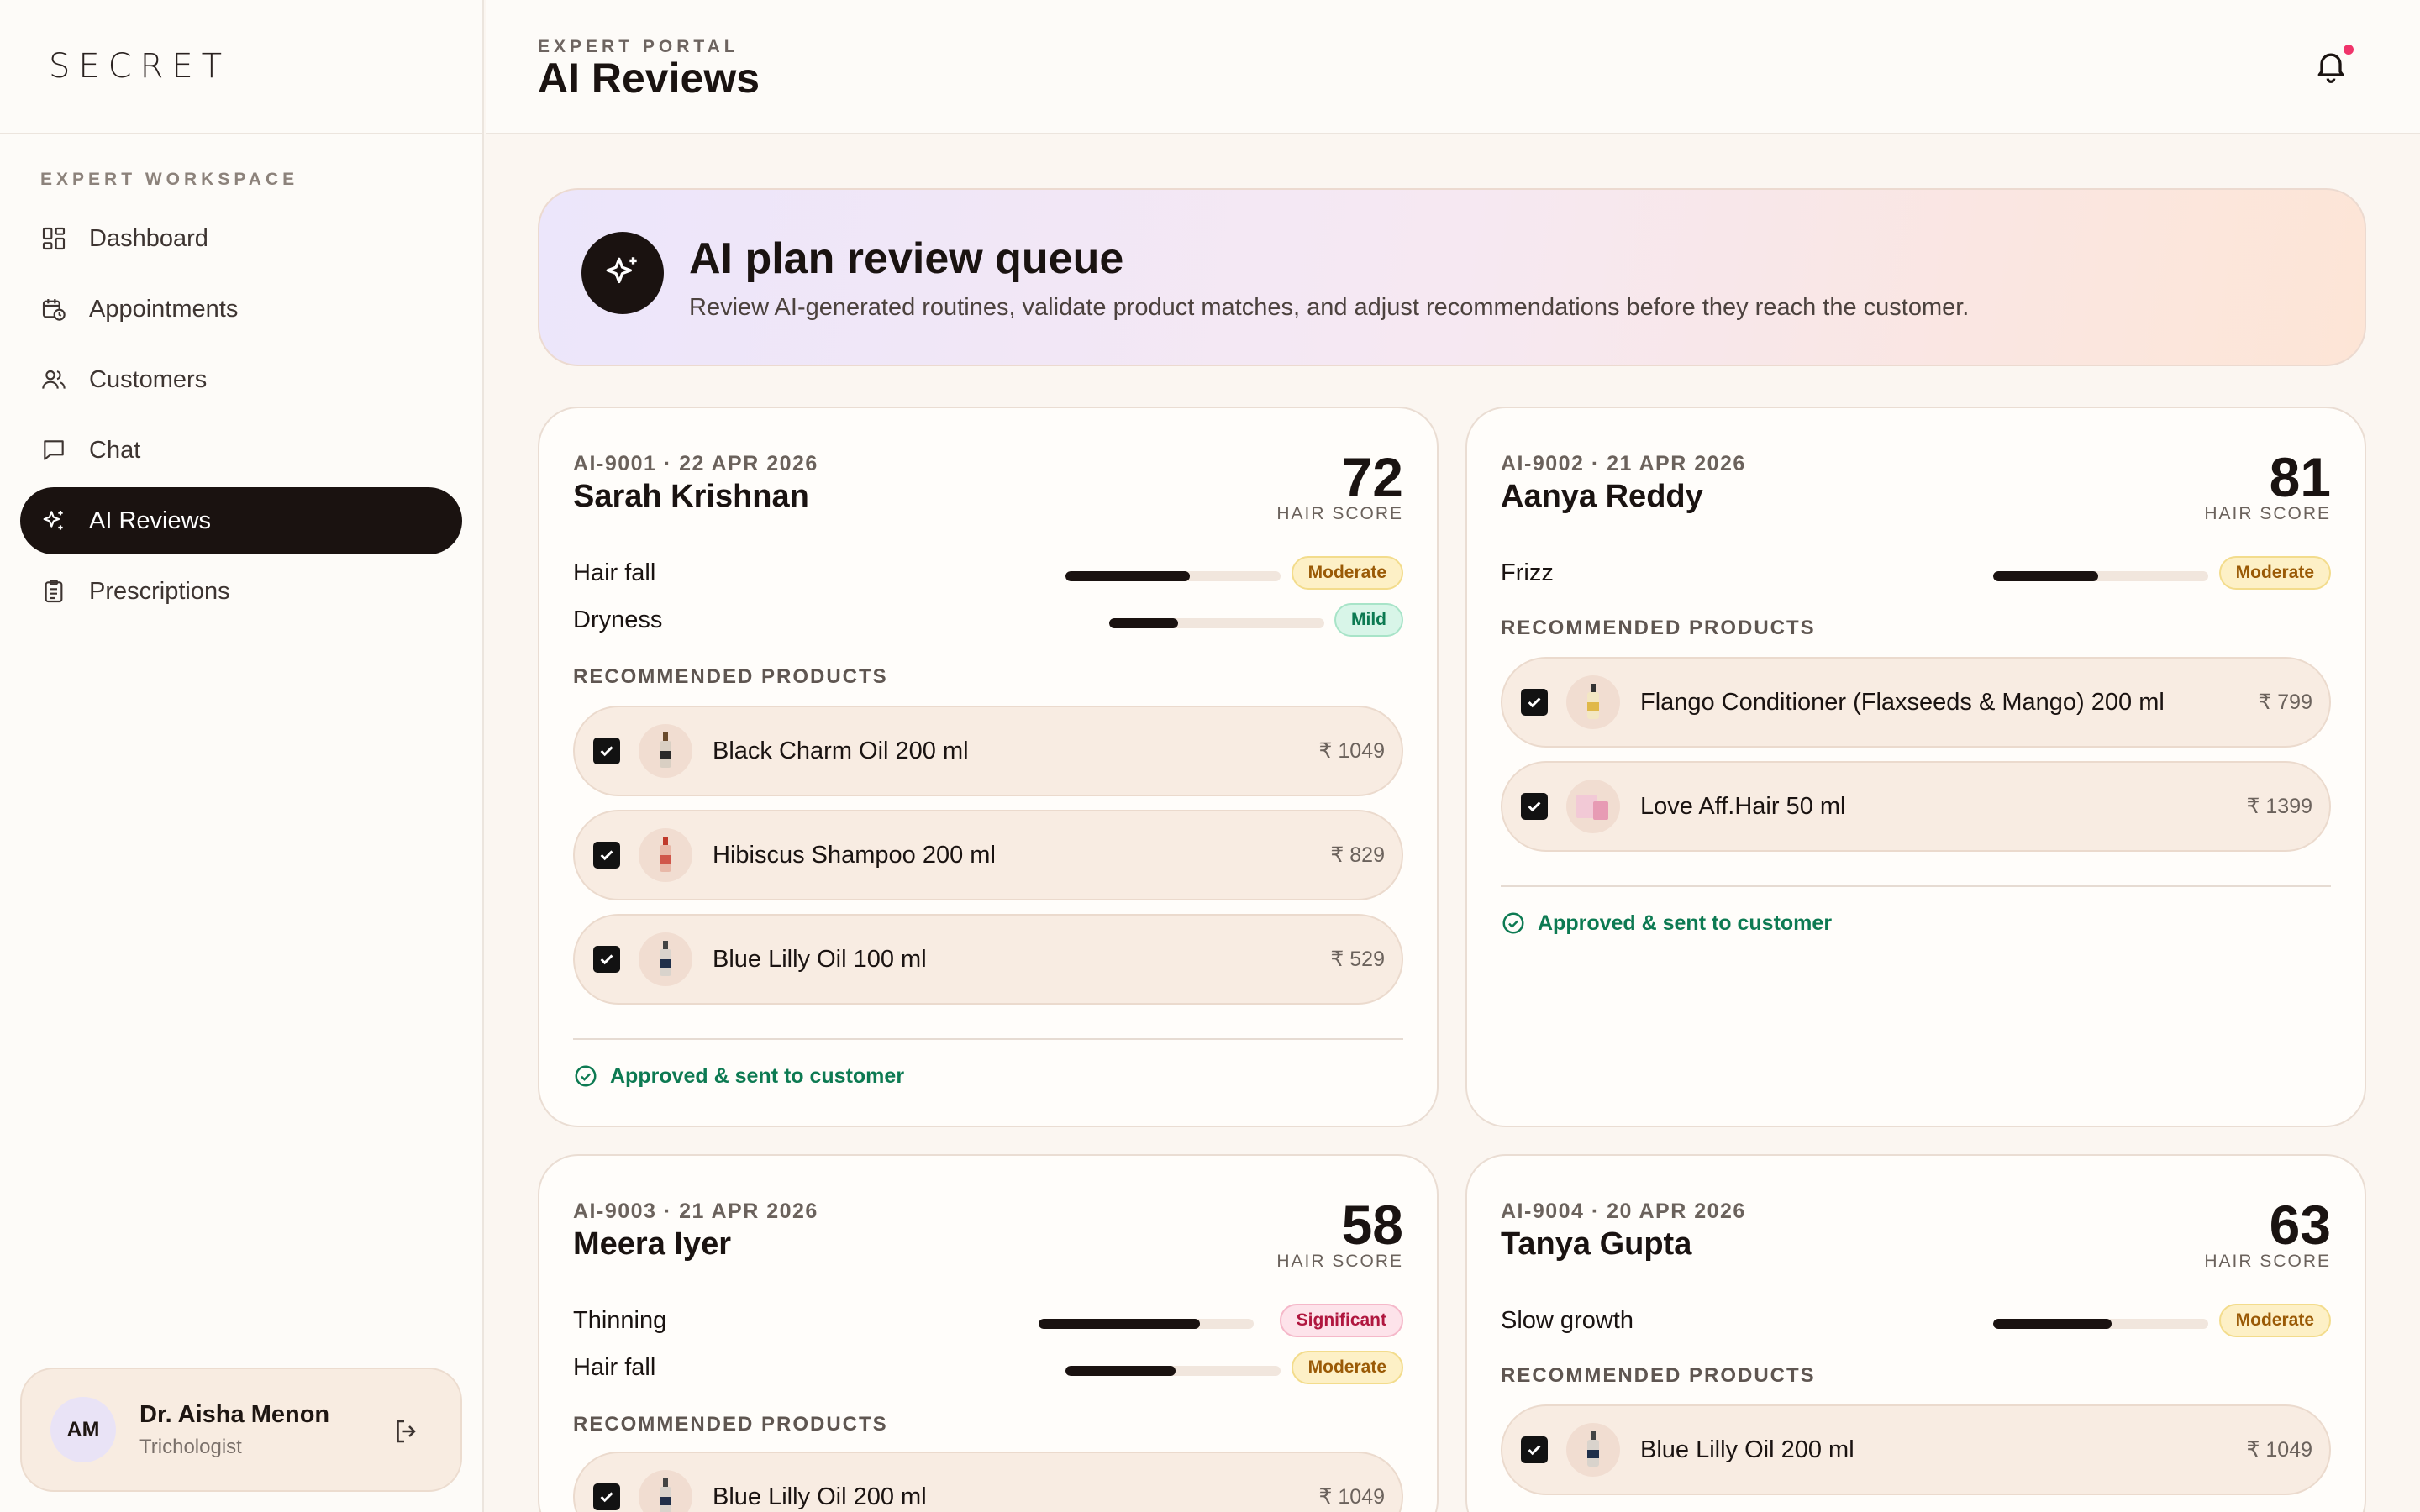 The image size is (2420, 1512). I want to click on product-item: Hibiscus Shampoo 200 ml ₹ 829, so click(988, 855).